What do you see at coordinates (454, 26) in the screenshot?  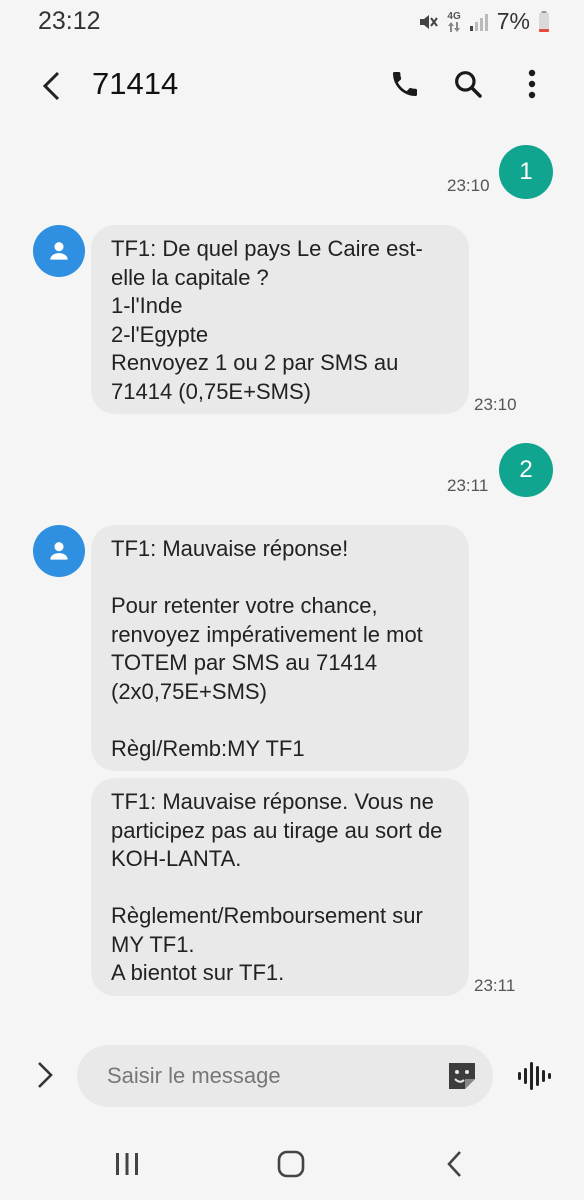 I see `data-arrows-icon` at bounding box center [454, 26].